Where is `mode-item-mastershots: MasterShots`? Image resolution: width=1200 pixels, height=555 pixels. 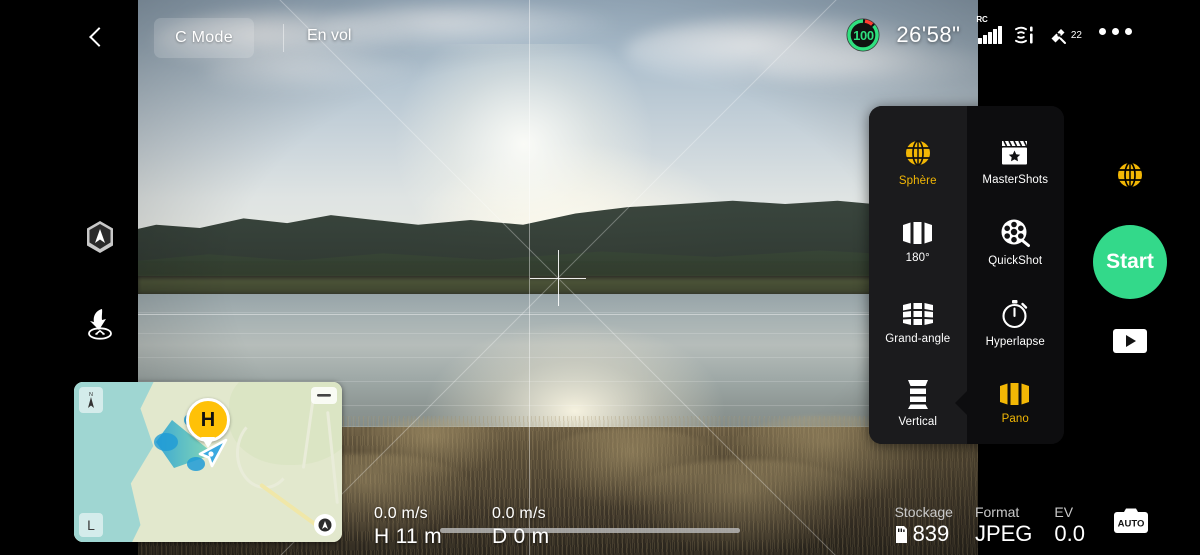 mode-item-mastershots: MasterShots is located at coordinates (1016, 162).